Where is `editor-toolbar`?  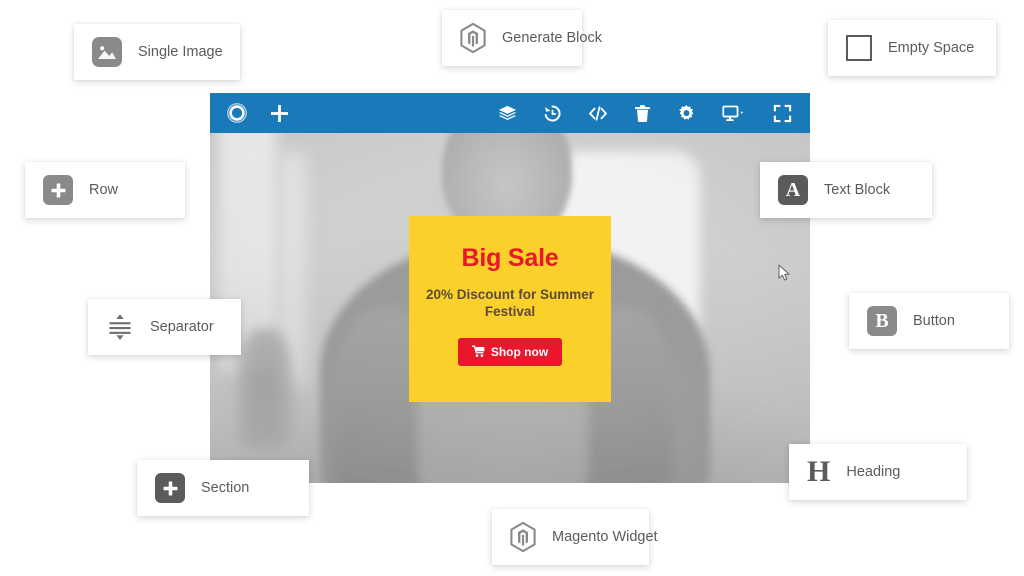
editor-toolbar is located at coordinates (510, 113).